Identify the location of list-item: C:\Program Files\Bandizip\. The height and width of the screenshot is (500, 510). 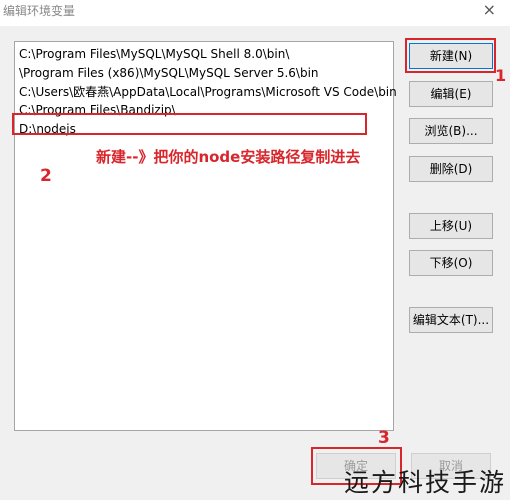
(97, 110).